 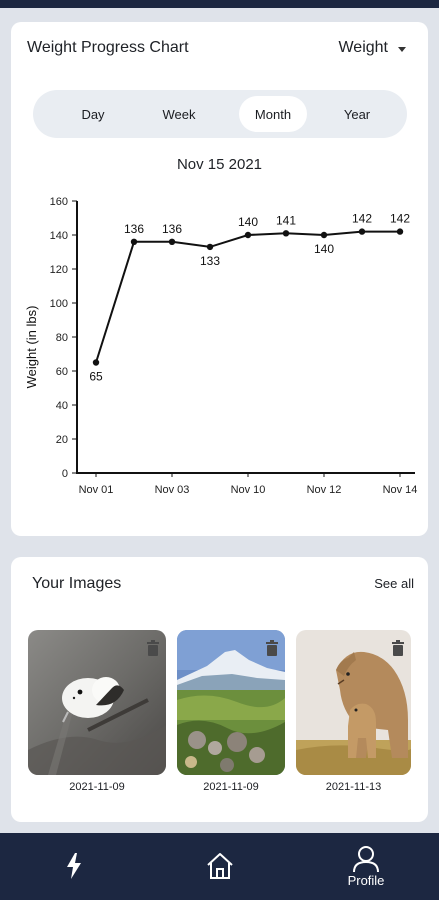 I want to click on y-tick-label: 40, so click(x=62, y=406).